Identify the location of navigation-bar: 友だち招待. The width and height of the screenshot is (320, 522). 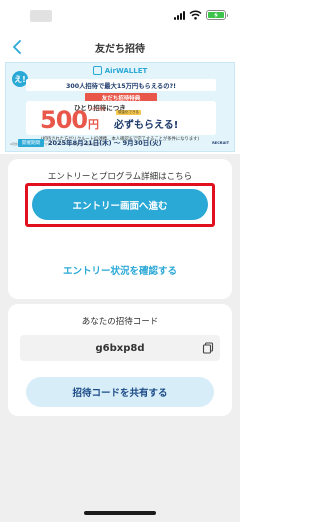
(120, 47).